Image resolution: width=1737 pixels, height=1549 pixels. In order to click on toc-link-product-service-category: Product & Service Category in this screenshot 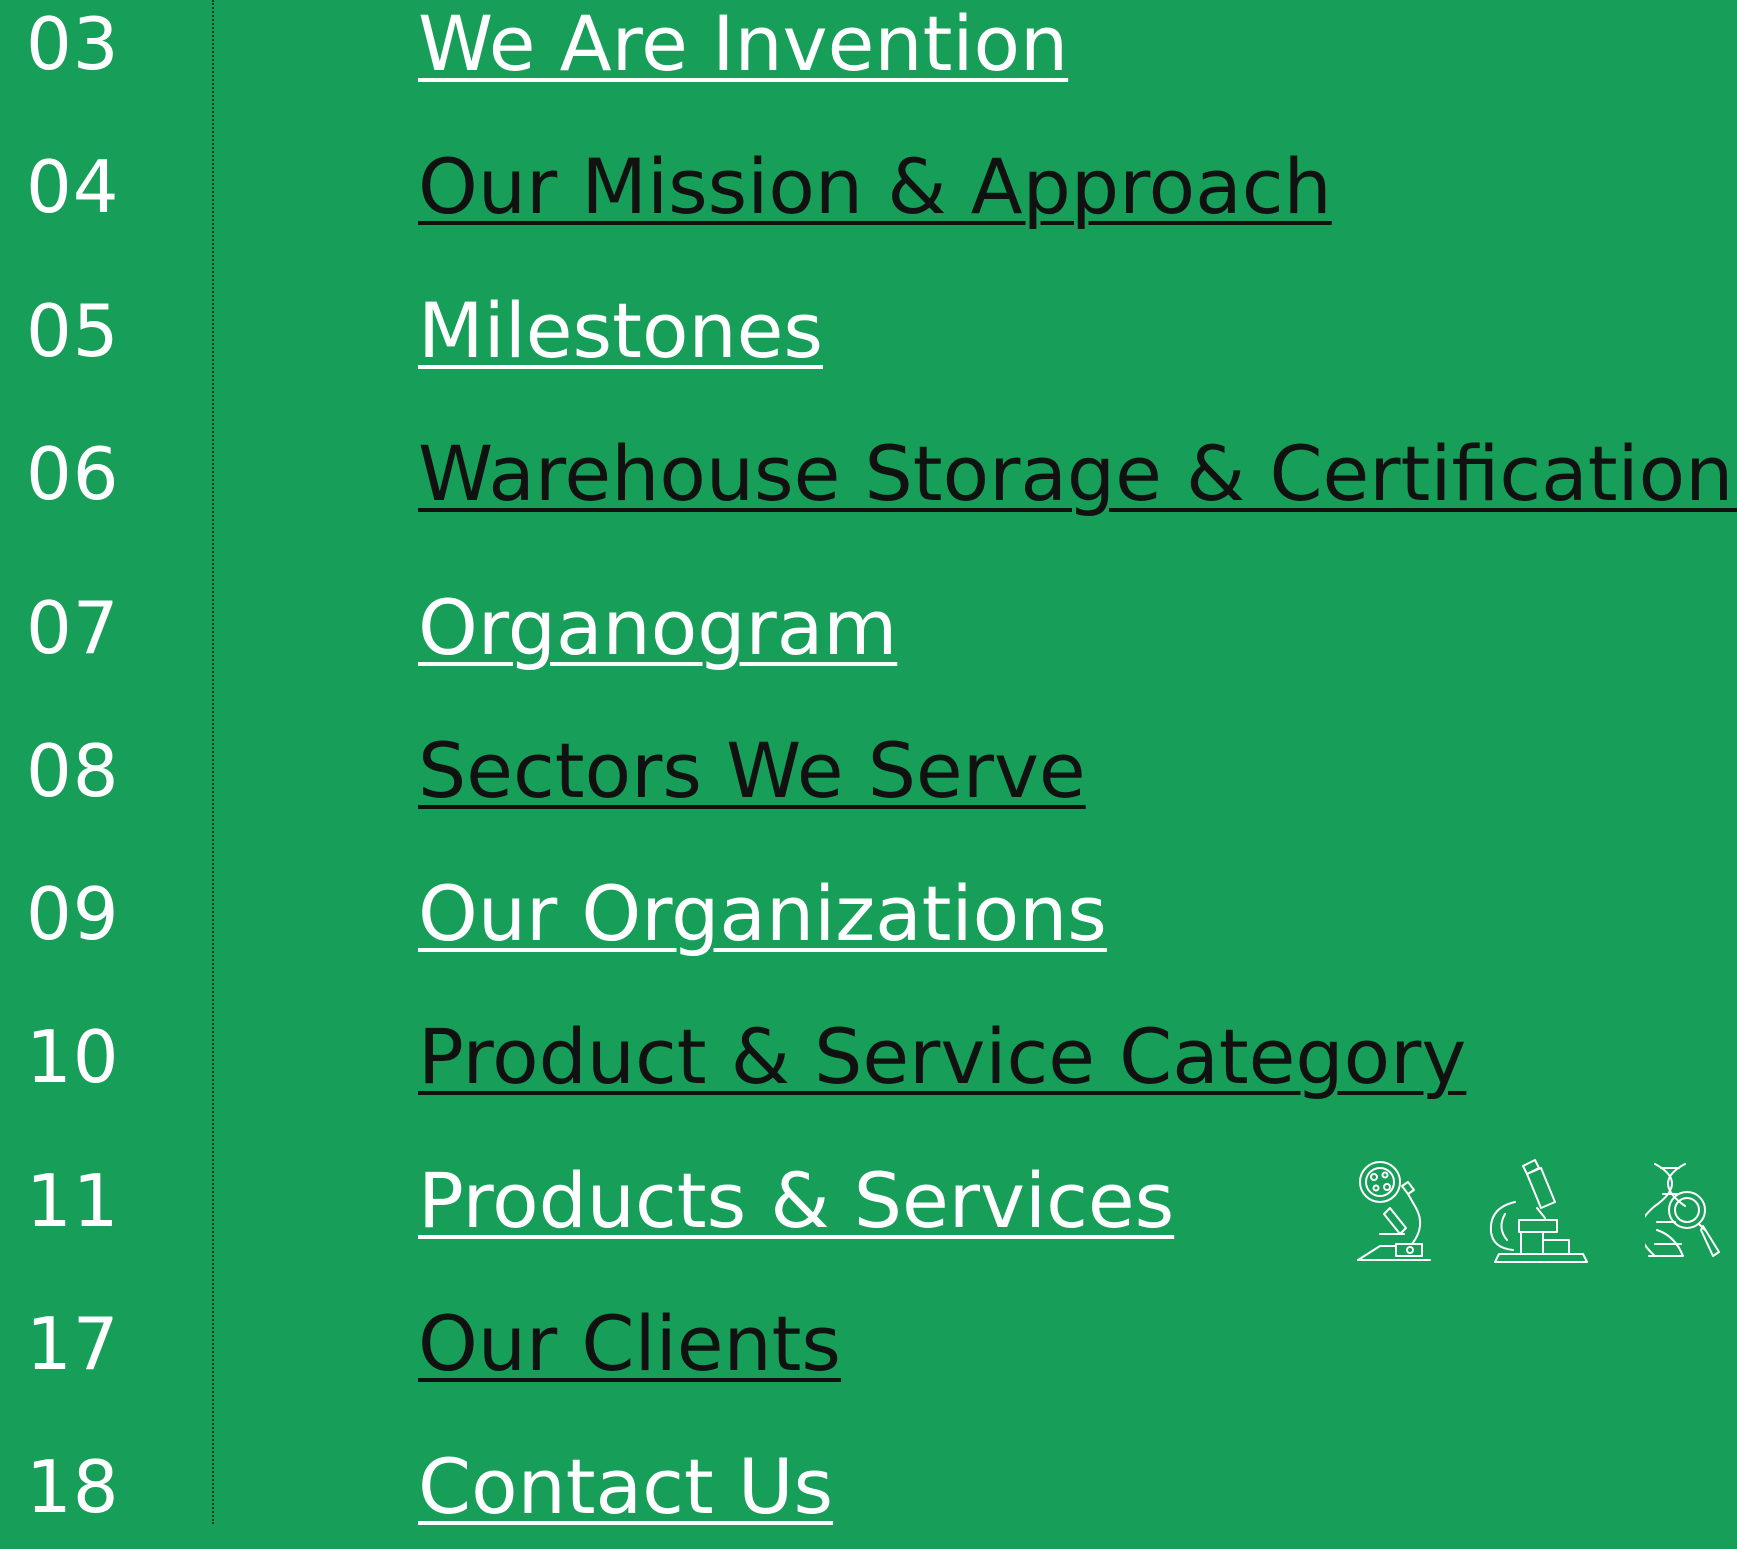, I will do `click(942, 1057)`.